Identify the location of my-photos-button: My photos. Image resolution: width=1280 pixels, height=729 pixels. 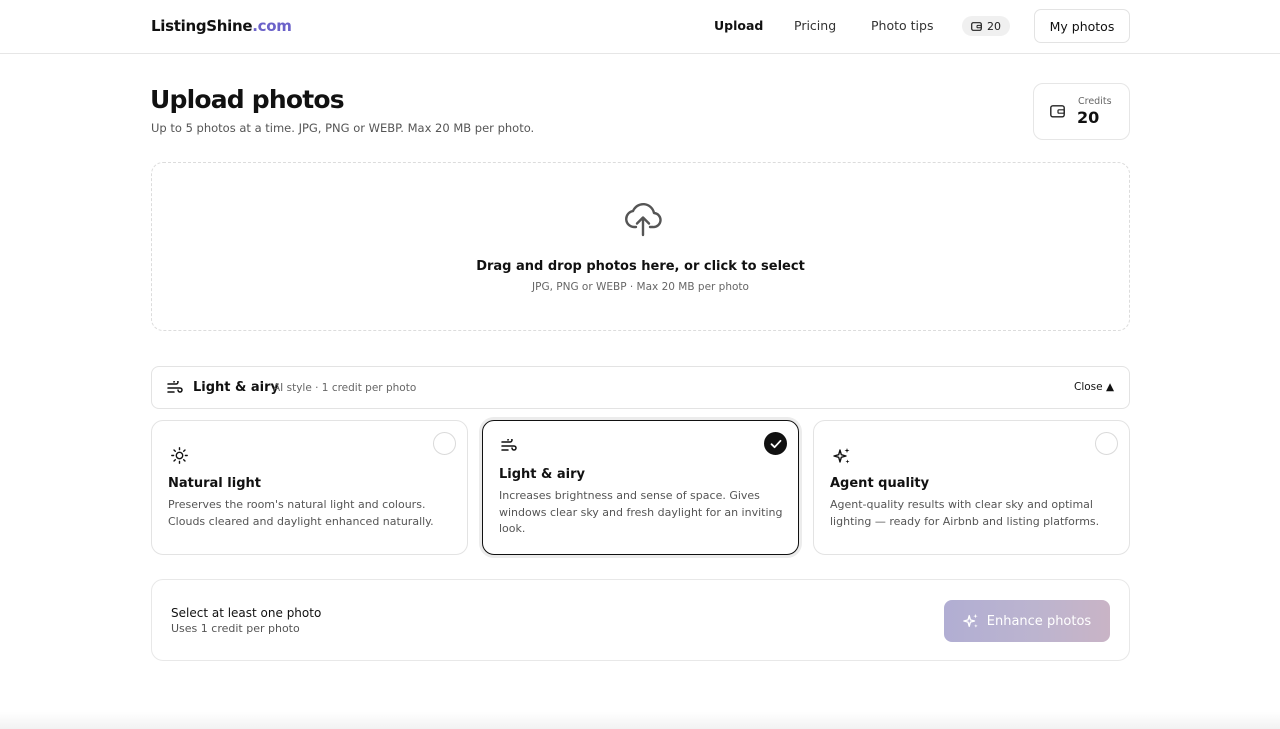
(1082, 26).